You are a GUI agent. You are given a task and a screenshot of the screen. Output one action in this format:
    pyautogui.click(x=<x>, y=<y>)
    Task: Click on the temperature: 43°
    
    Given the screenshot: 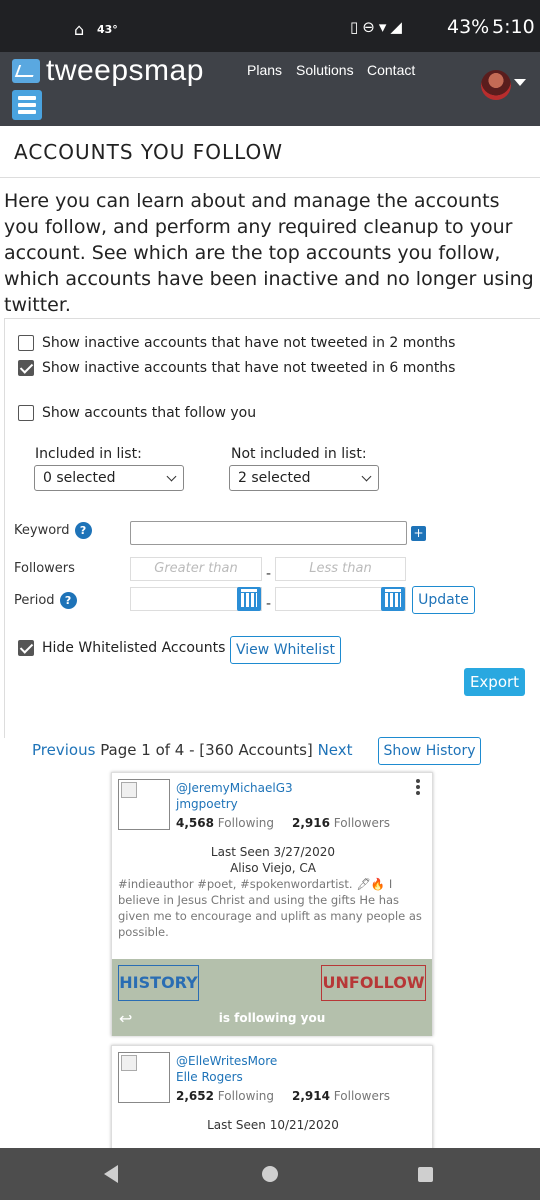 What is the action you would take?
    pyautogui.click(x=107, y=29)
    